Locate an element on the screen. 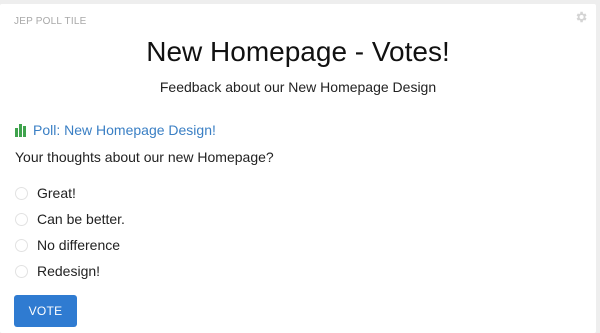 This screenshot has width=600, height=333. poll-title: Poll: New Homepage Design! is located at coordinates (124, 130).